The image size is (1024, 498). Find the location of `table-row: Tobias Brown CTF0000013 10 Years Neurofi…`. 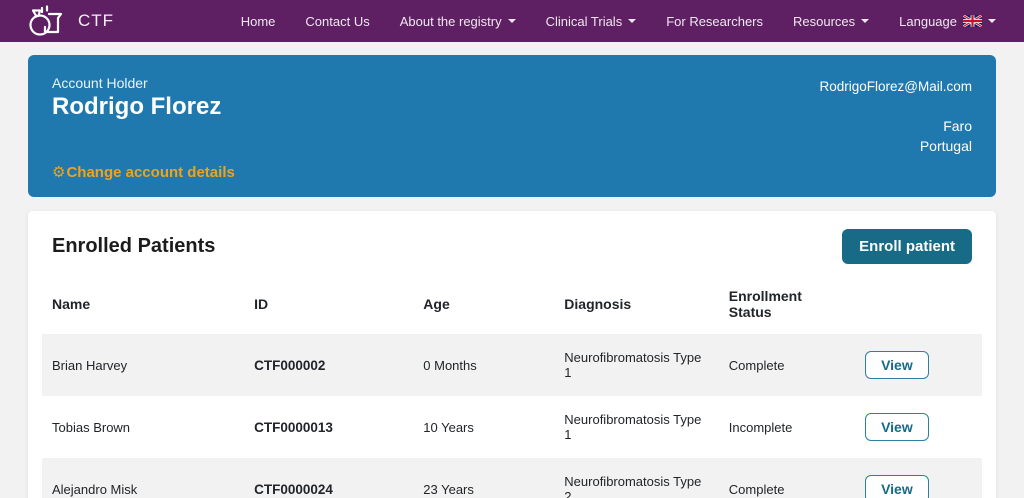

table-row: Tobias Brown CTF0000013 10 Years Neurofi… is located at coordinates (512, 427).